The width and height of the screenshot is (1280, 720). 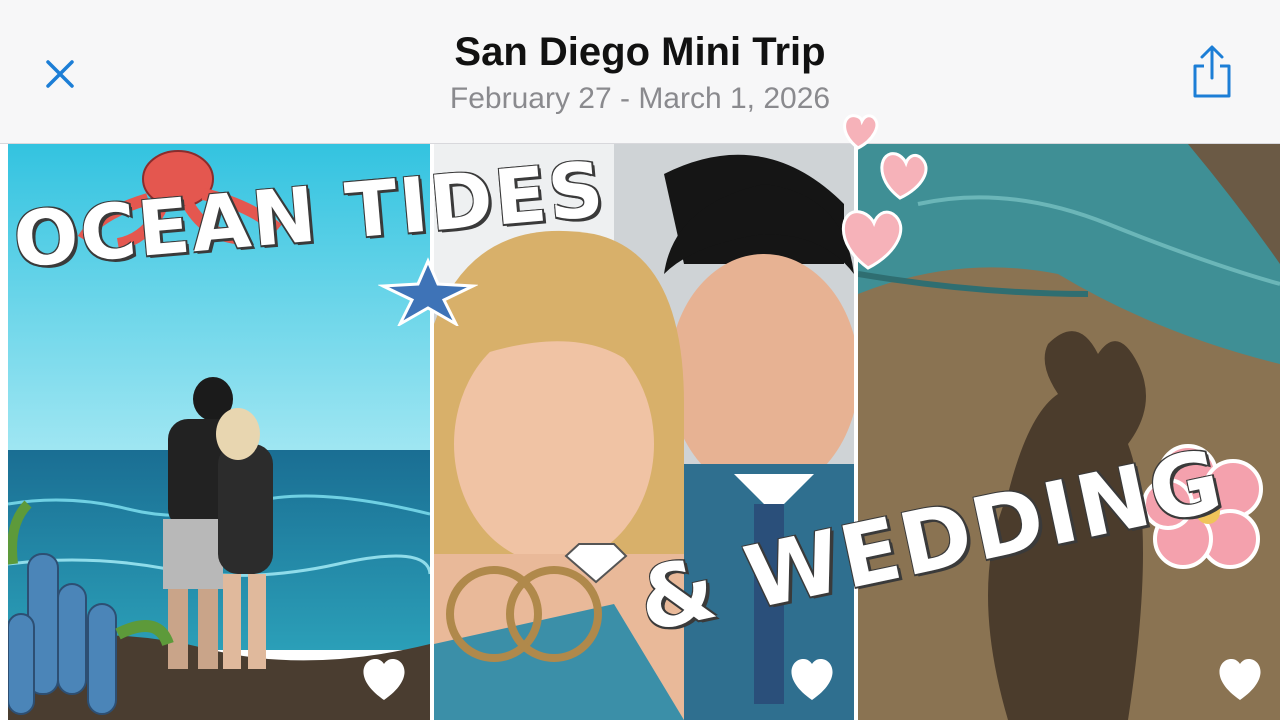 What do you see at coordinates (640, 52) in the screenshot?
I see `page-title: San Diego Mini Trip` at bounding box center [640, 52].